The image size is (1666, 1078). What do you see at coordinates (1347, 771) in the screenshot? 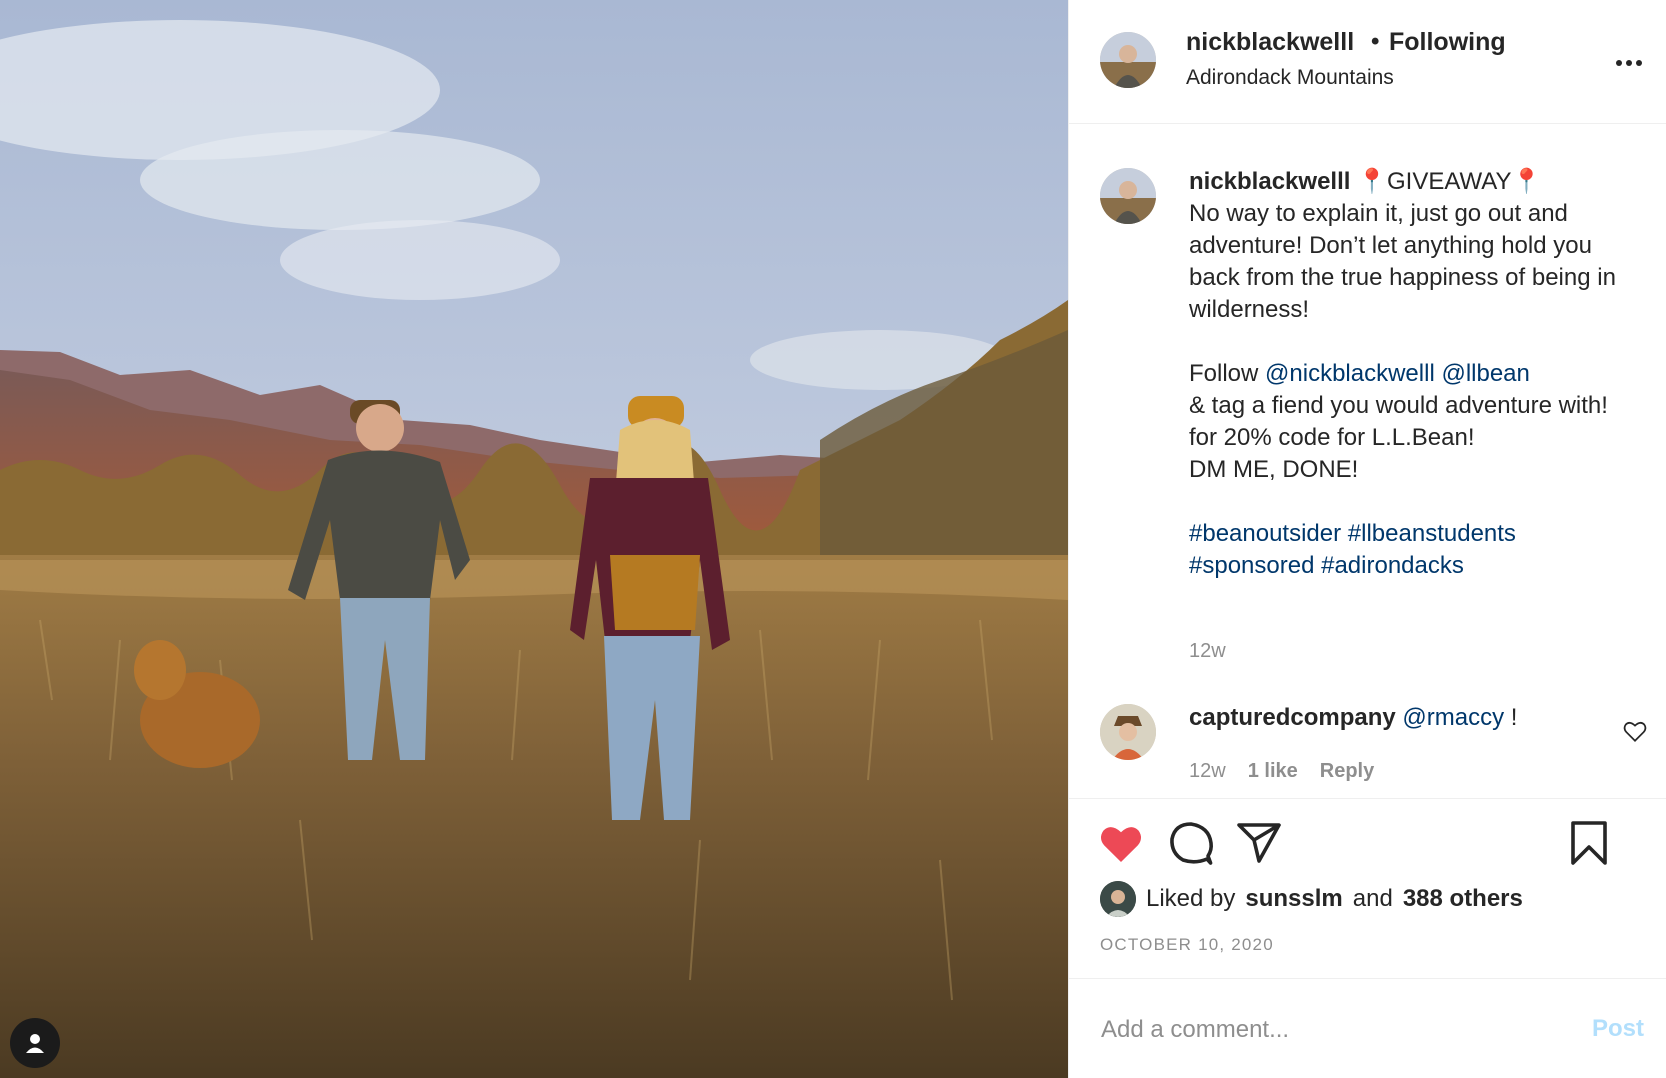
I see `reply-button: Reply` at bounding box center [1347, 771].